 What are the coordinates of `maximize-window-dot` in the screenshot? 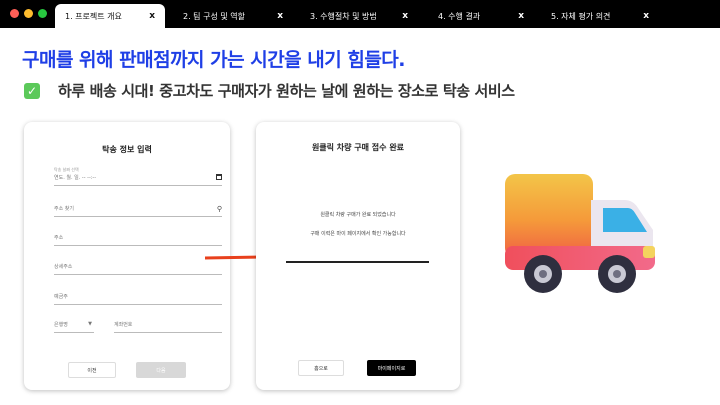 It's located at (42, 13).